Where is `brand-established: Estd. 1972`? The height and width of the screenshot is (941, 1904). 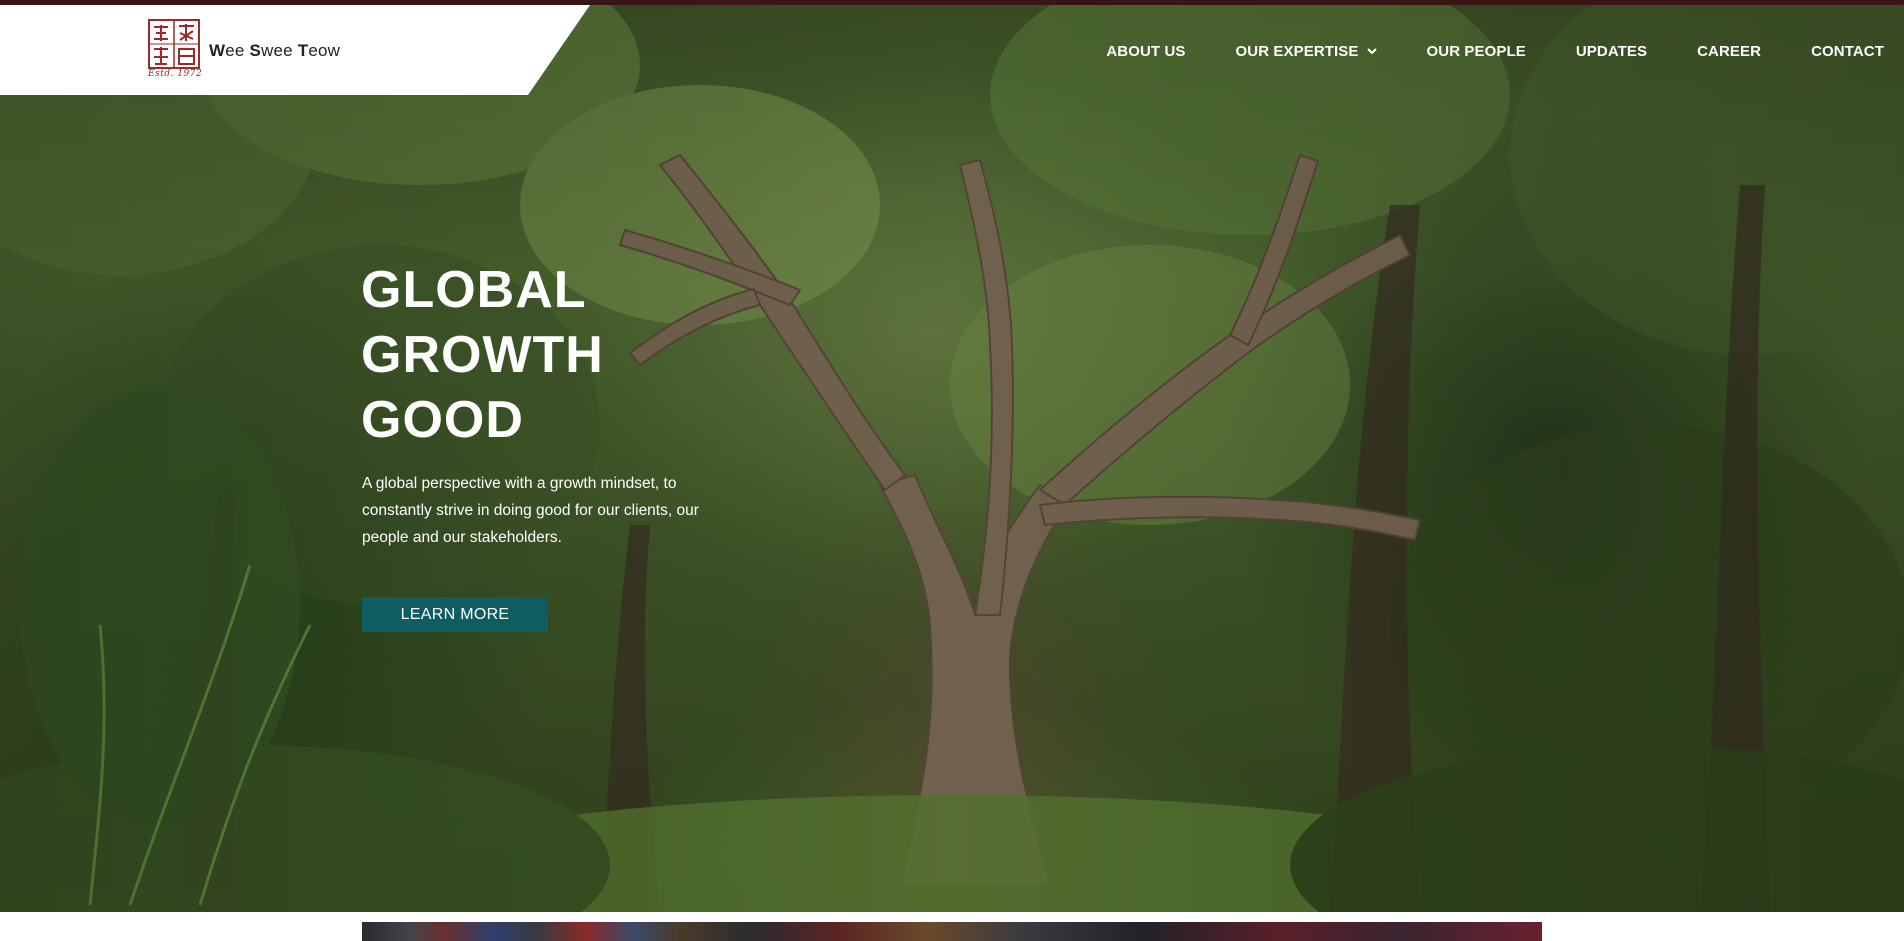 brand-established: Estd. 1972 is located at coordinates (175, 74).